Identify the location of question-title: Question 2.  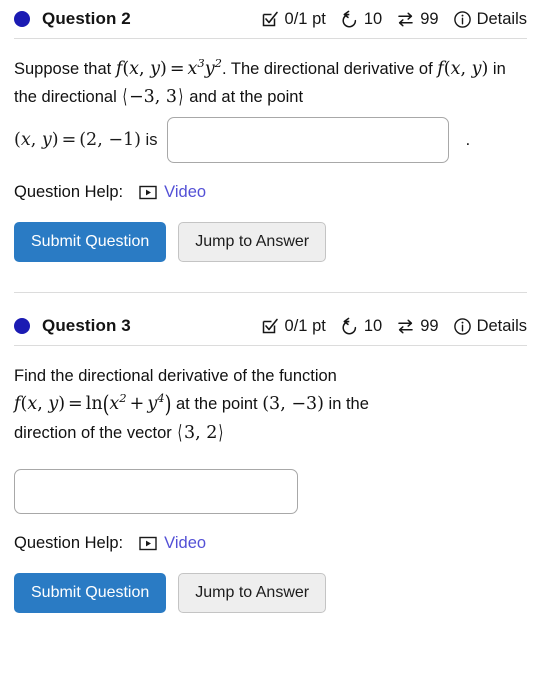
(86, 18).